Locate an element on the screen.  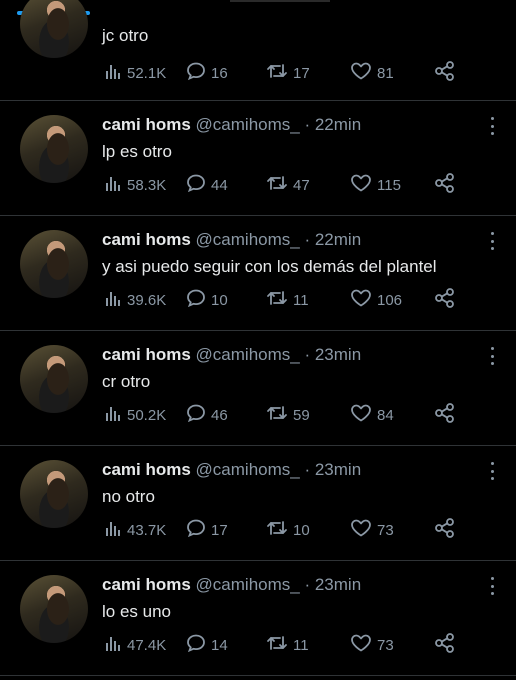
reply-count: 44 is located at coordinates (219, 185).